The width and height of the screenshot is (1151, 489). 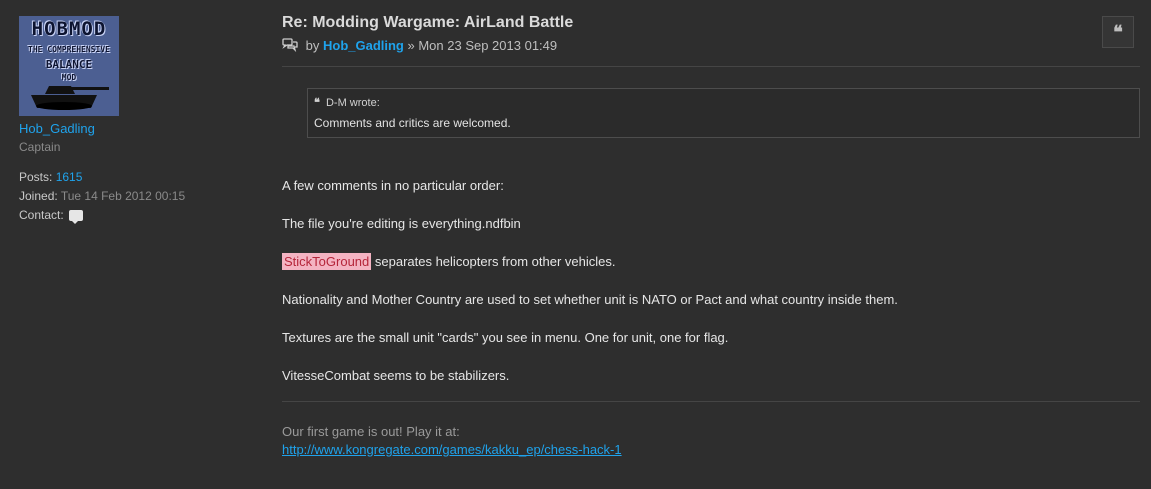 I want to click on speech-bubble-icon, so click(x=76, y=217).